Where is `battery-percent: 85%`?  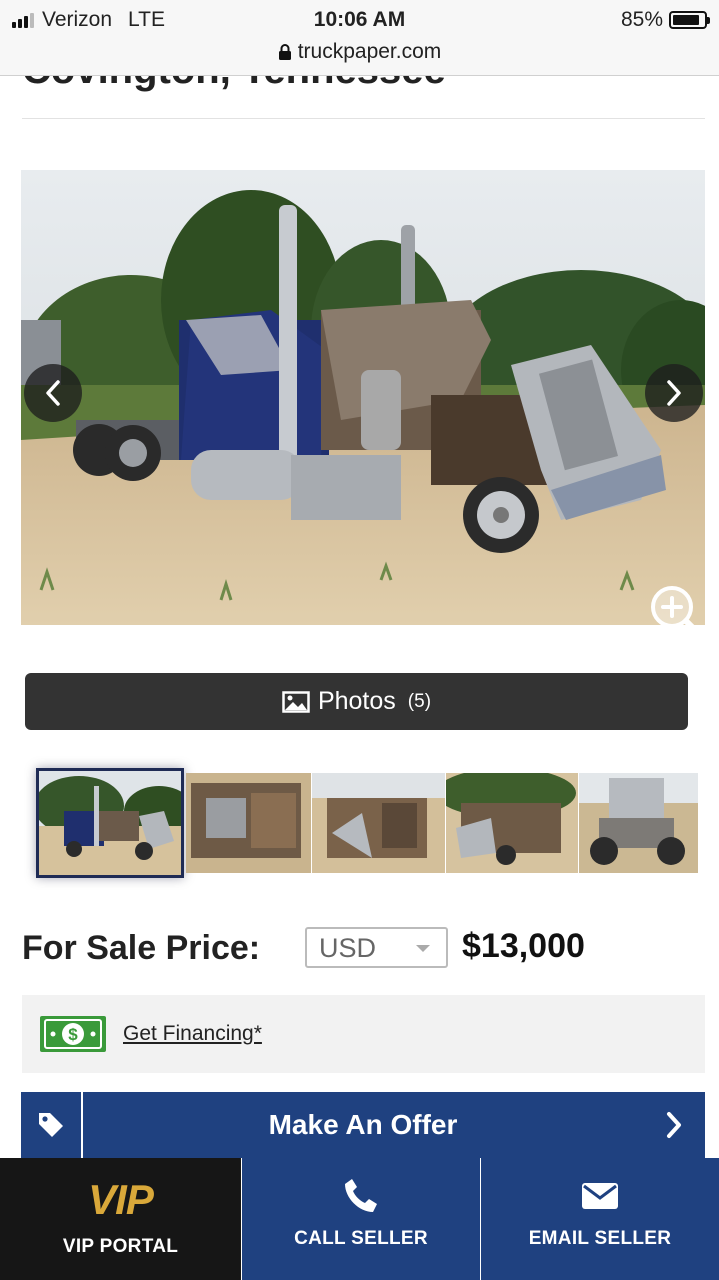
battery-percent: 85% is located at coordinates (641, 19).